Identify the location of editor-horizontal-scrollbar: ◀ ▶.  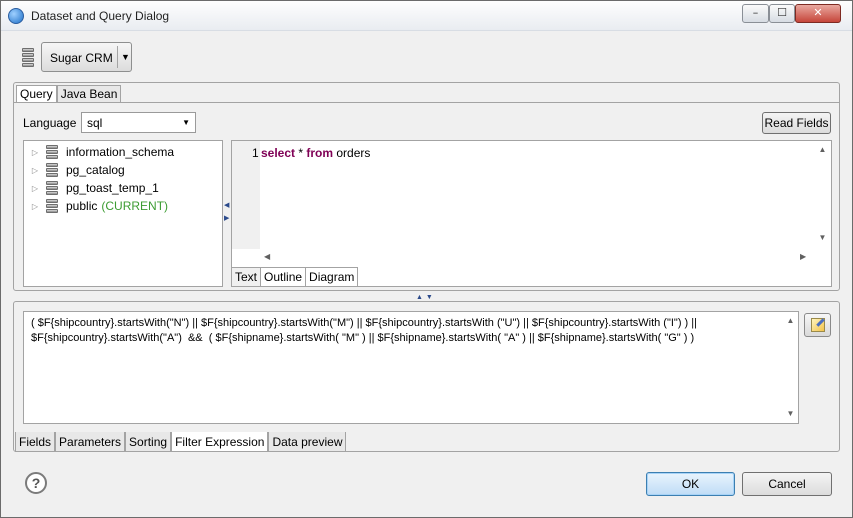
(537, 257).